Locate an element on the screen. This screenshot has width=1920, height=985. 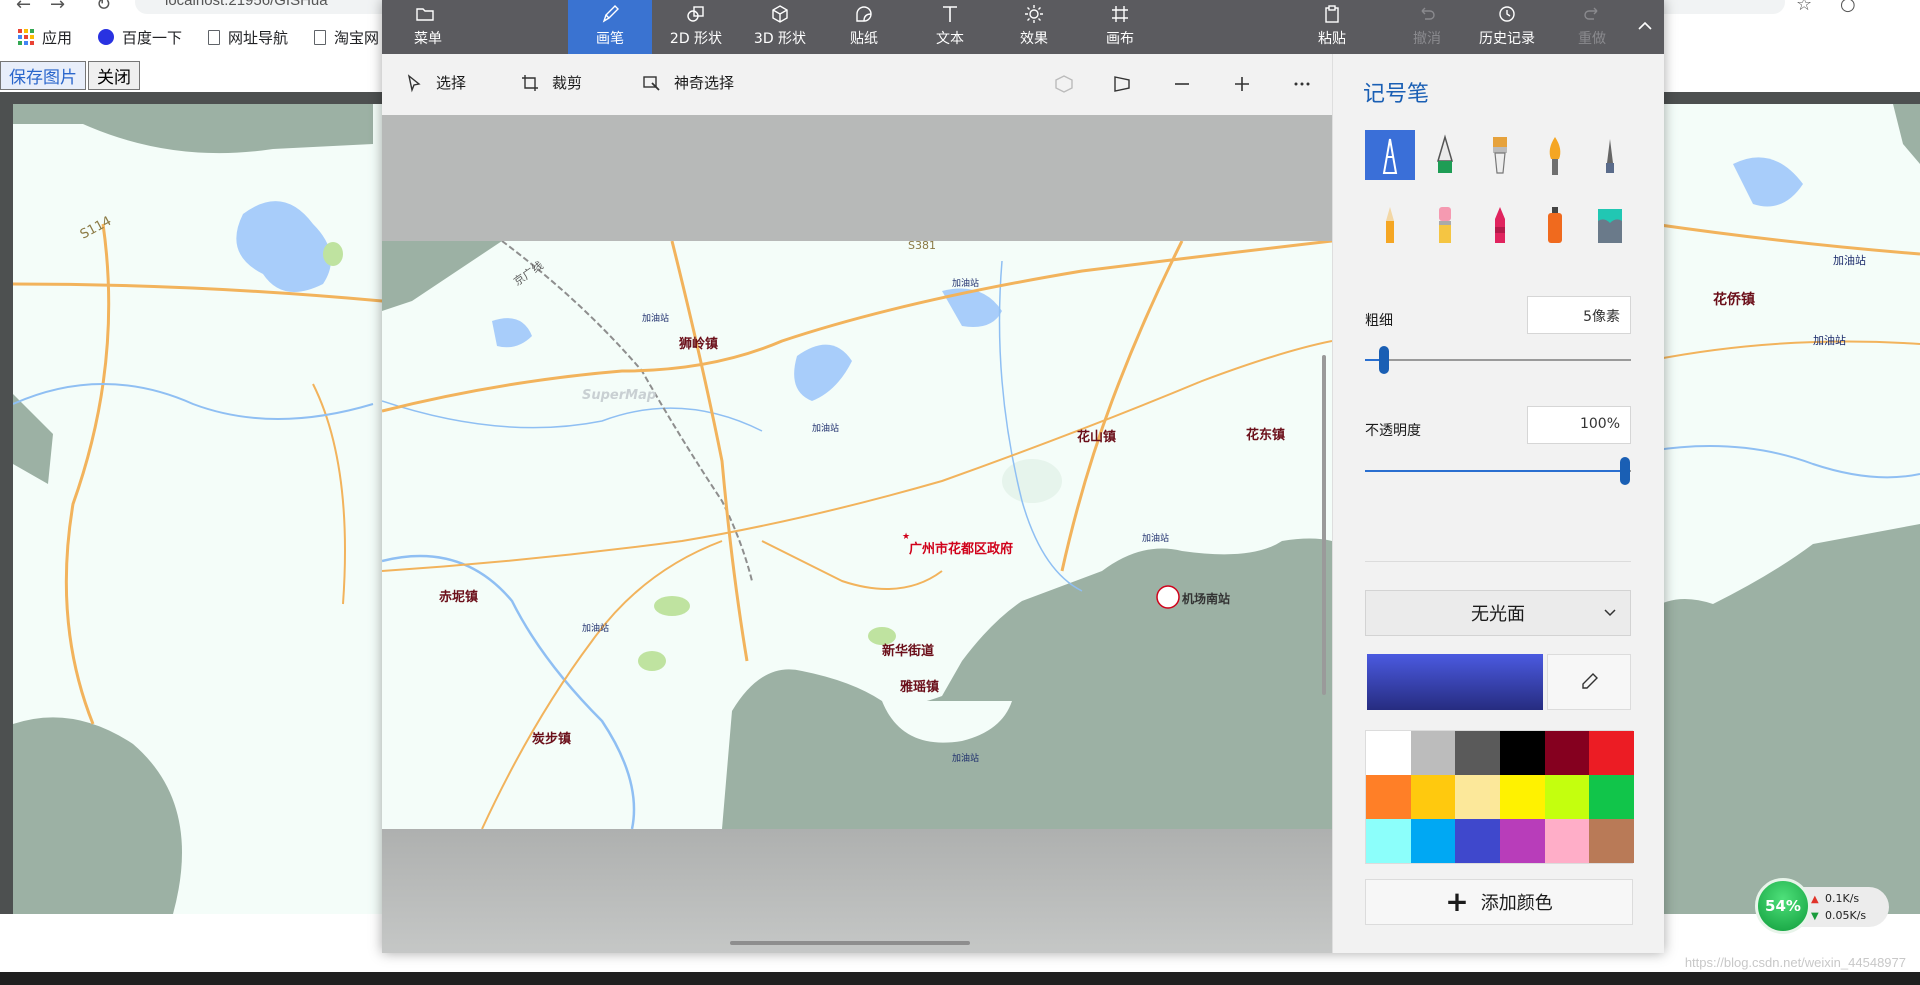
profile-icon: ○ is located at coordinates (1848, 7).